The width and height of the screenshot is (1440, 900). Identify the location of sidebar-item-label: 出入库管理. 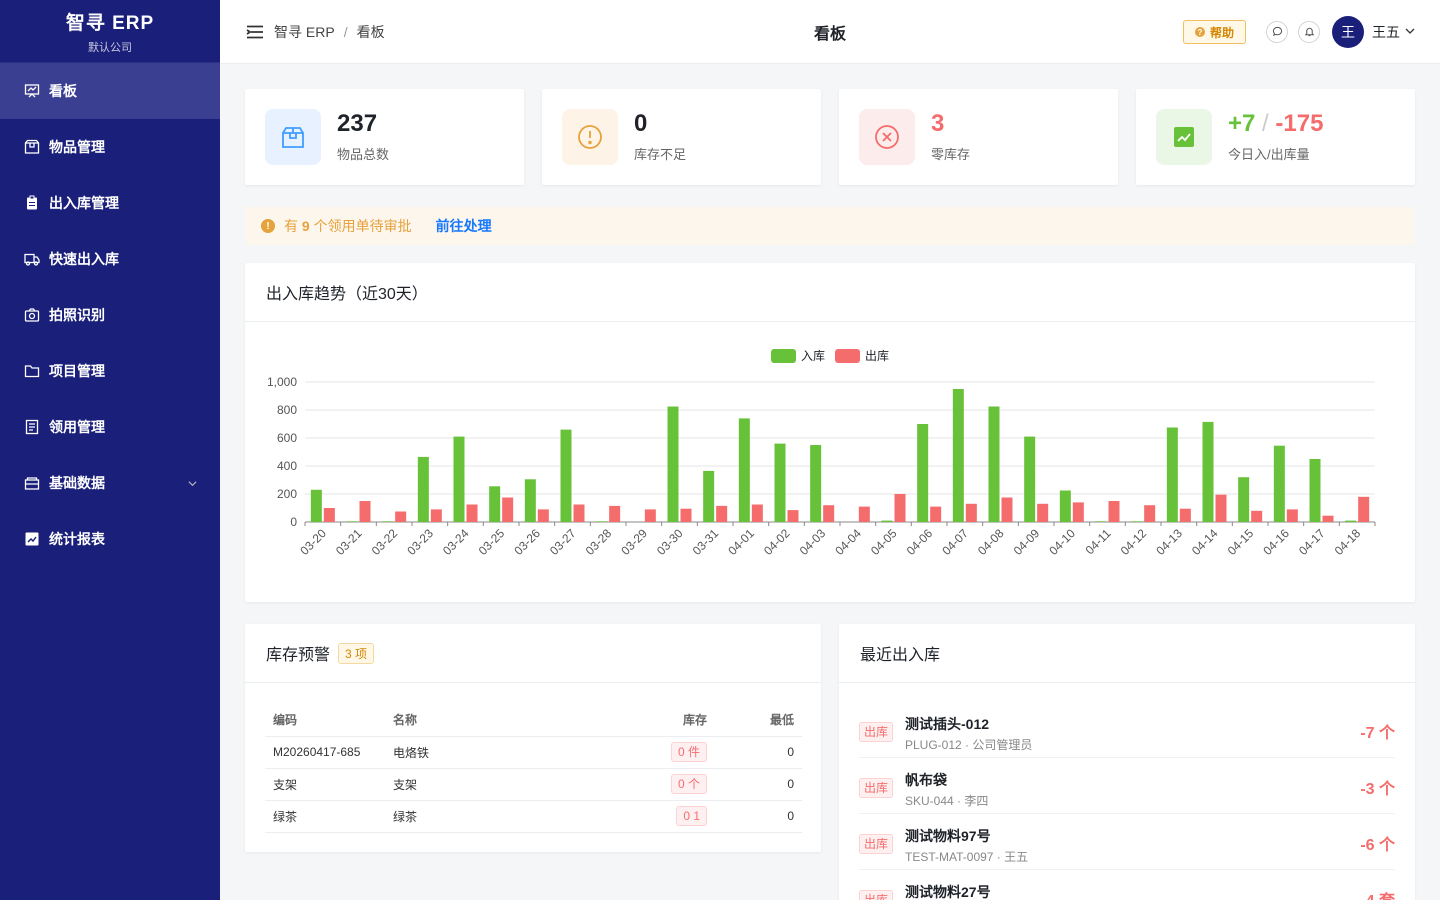
(84, 203).